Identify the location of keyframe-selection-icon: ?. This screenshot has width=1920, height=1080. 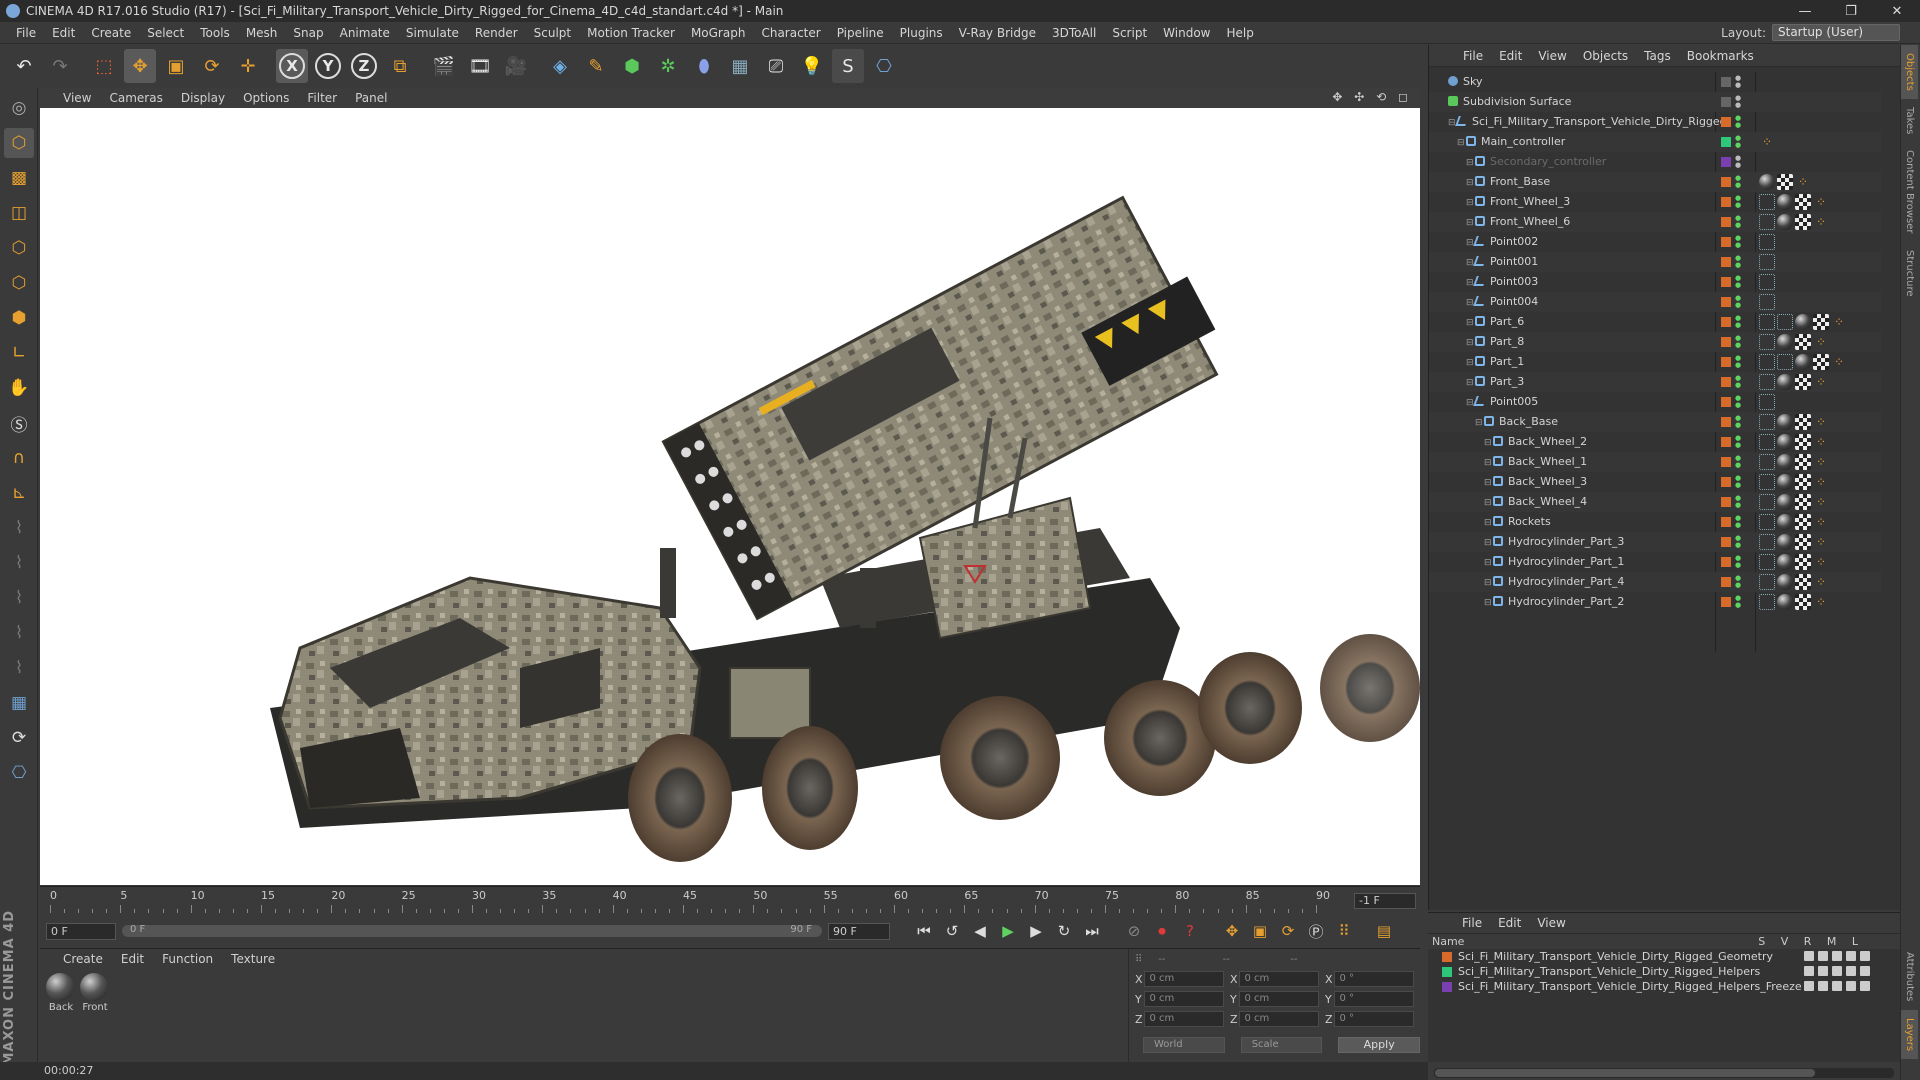
(1190, 931).